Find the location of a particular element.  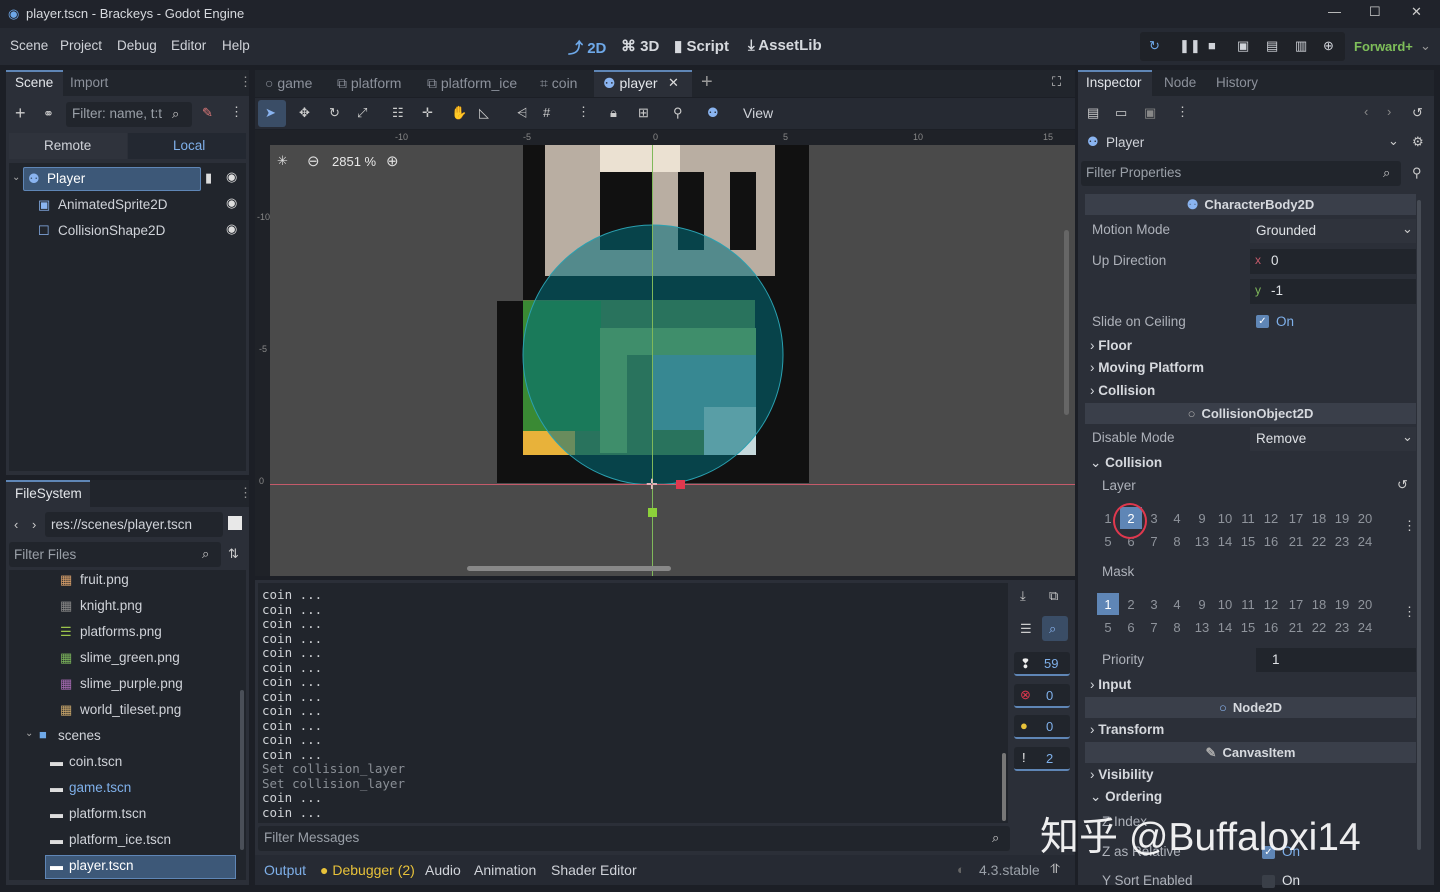

movie-icon: ⊕ is located at coordinates (1328, 46).